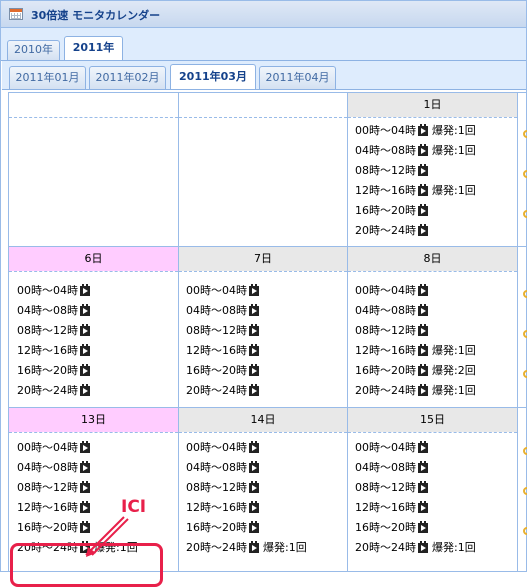 The image size is (527, 587). I want to click on time-slot: 04時～08時 爆発:1回, so click(415, 151).